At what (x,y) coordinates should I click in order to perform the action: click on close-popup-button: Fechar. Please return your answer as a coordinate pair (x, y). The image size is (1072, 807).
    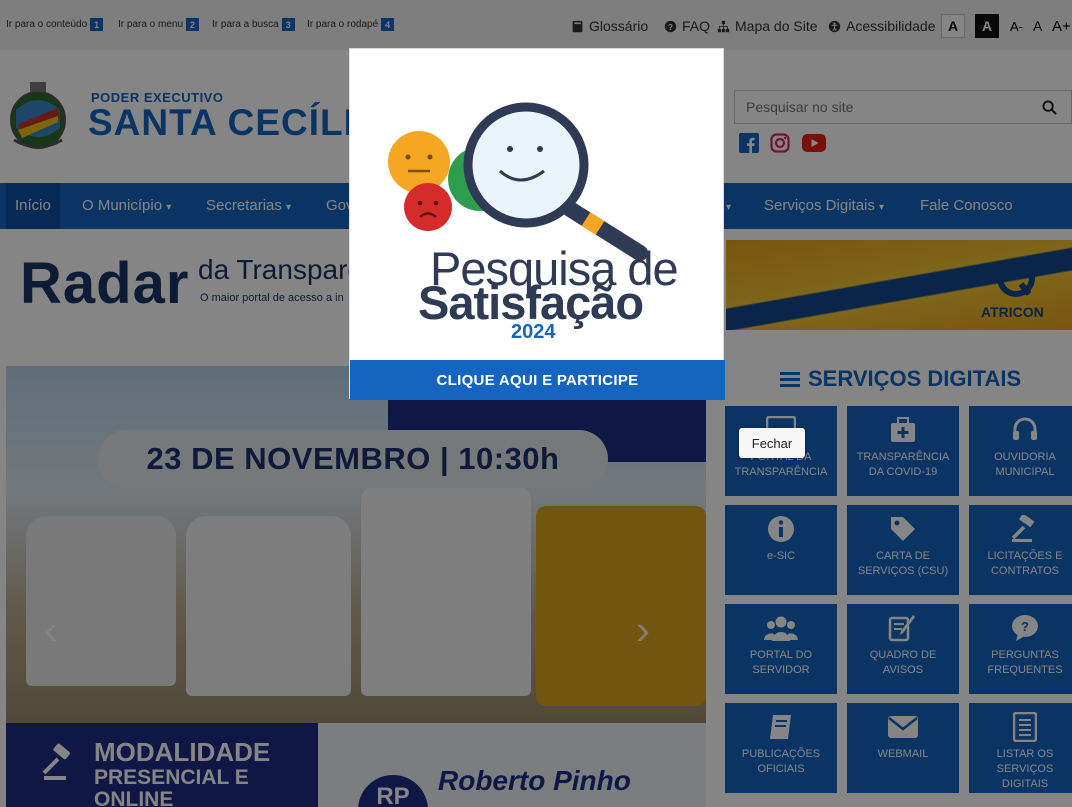
    Looking at the image, I should click on (772, 443).